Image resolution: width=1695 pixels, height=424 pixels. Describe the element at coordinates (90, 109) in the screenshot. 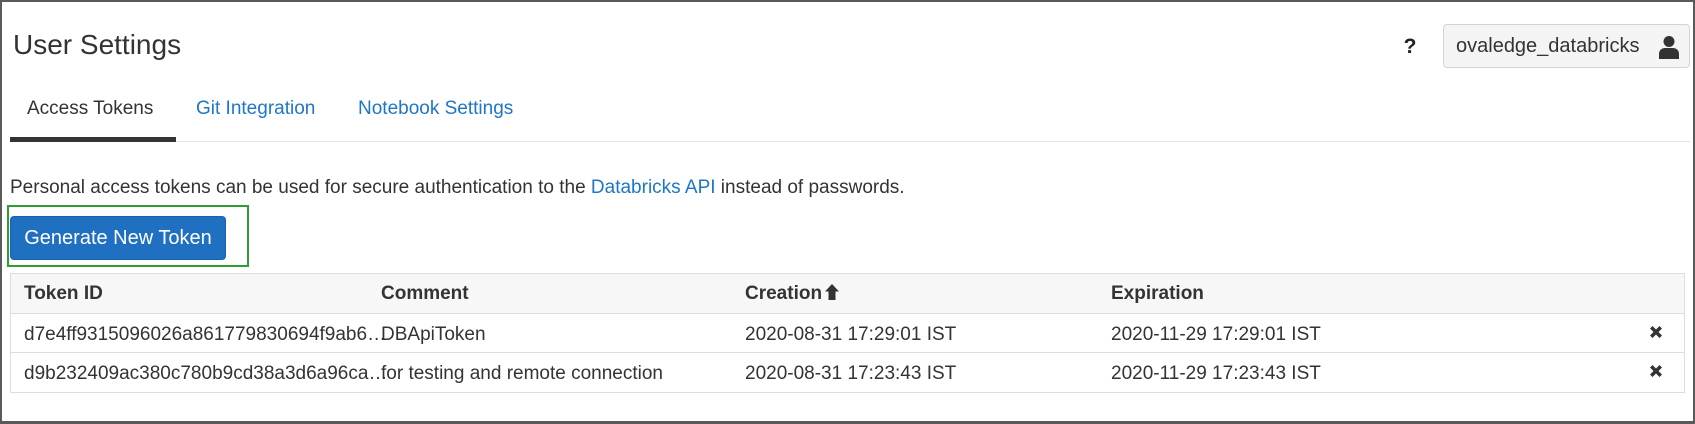

I see `tab-access-tokens: Access Tokens` at that location.